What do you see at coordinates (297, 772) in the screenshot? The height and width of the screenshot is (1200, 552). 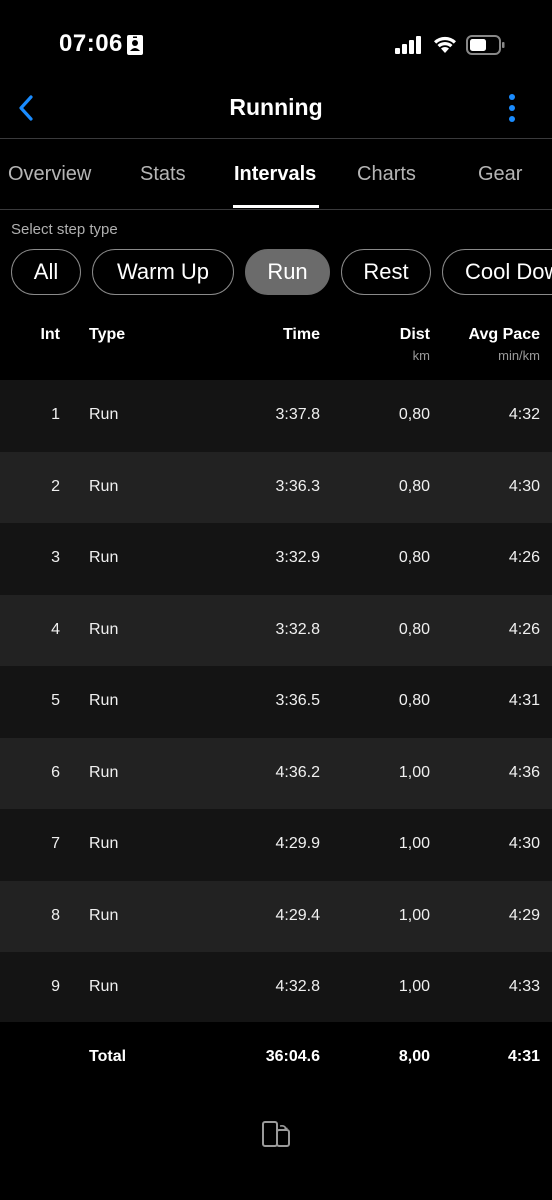 I see `cell-time: 4:36.2` at bounding box center [297, 772].